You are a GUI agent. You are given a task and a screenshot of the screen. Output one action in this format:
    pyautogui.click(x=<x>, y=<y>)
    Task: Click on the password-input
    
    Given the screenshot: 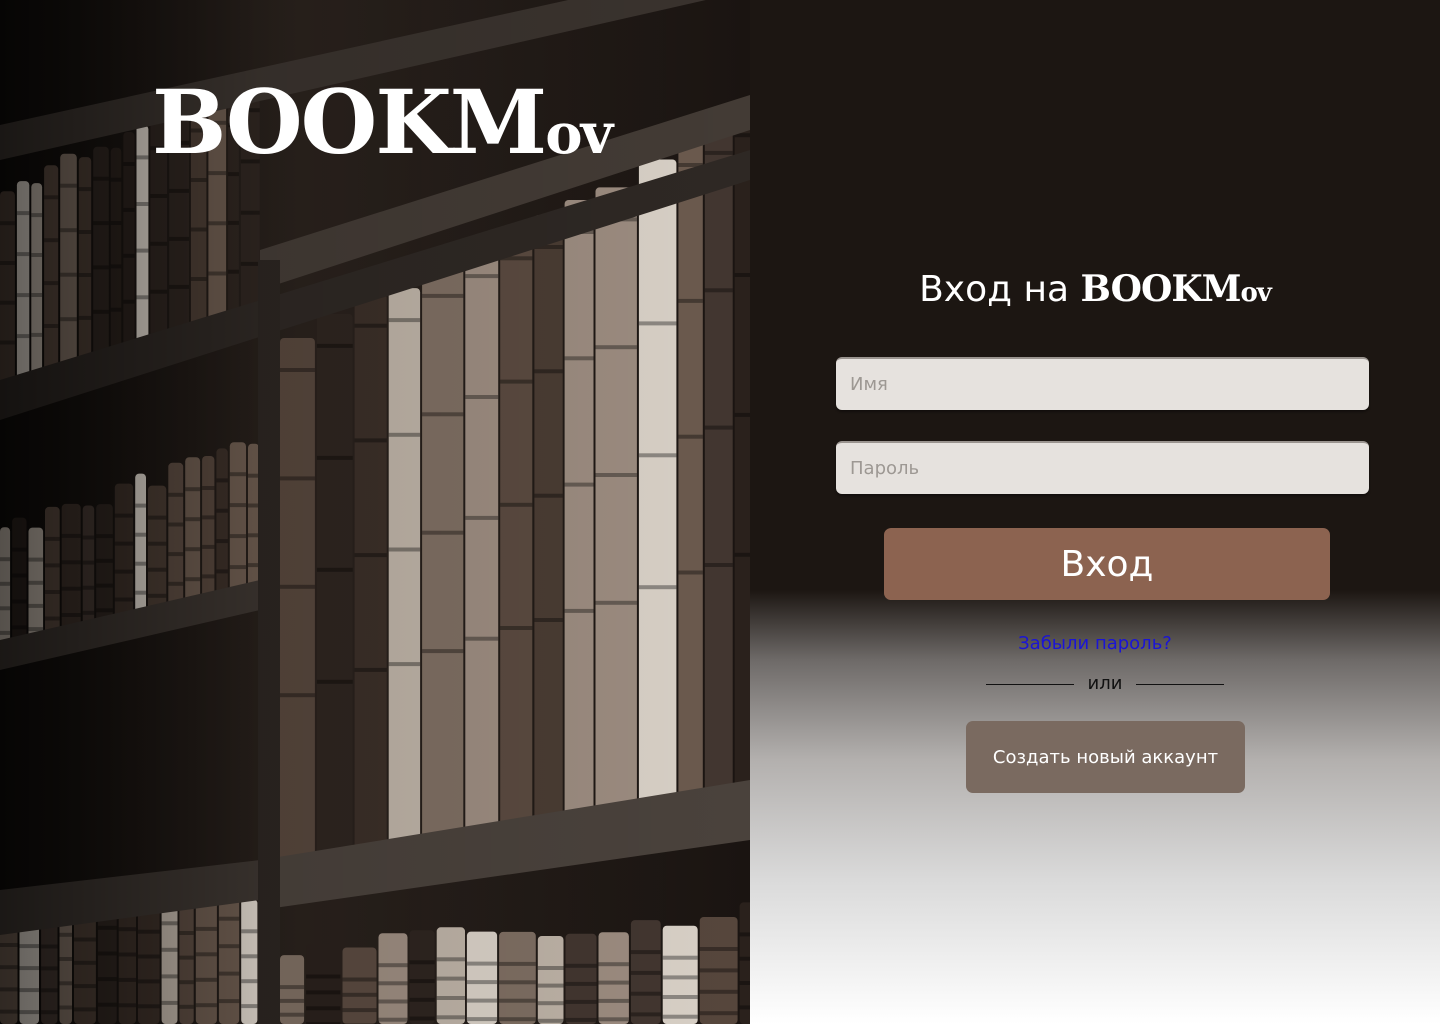 What is the action you would take?
    pyautogui.click(x=1102, y=467)
    